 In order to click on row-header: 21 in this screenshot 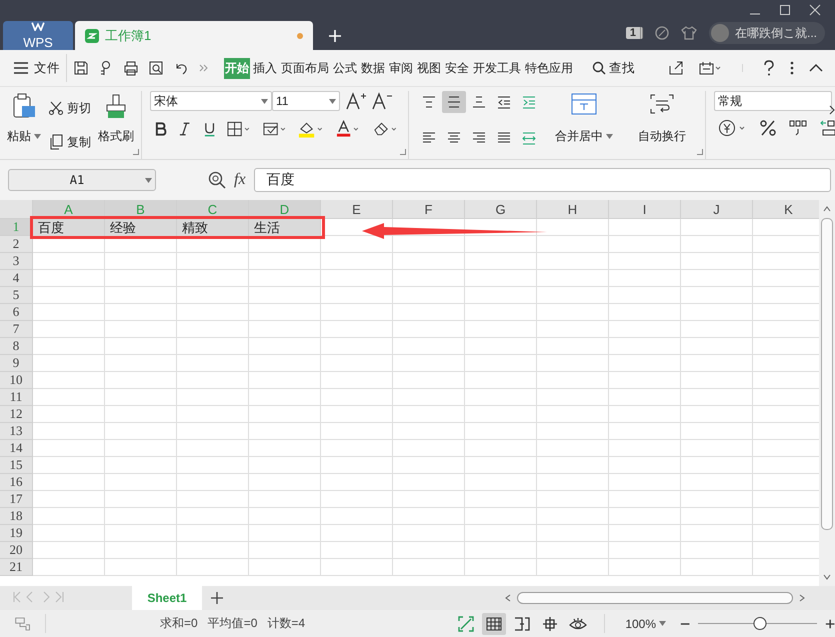, I will do `click(16, 567)`.